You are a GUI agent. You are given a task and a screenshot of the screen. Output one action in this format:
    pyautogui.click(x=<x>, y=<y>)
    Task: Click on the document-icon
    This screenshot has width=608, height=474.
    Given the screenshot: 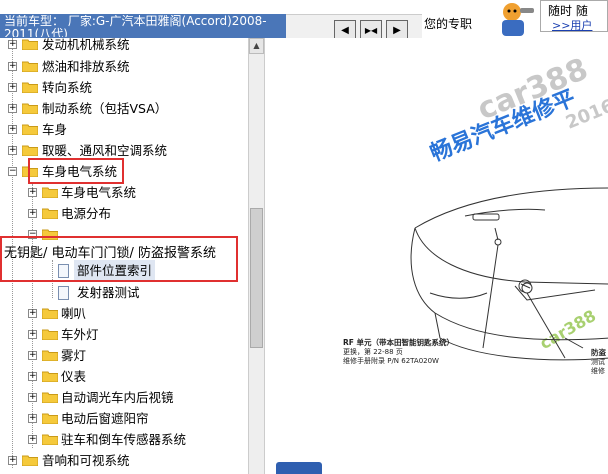 What is the action you would take?
    pyautogui.click(x=63, y=293)
    